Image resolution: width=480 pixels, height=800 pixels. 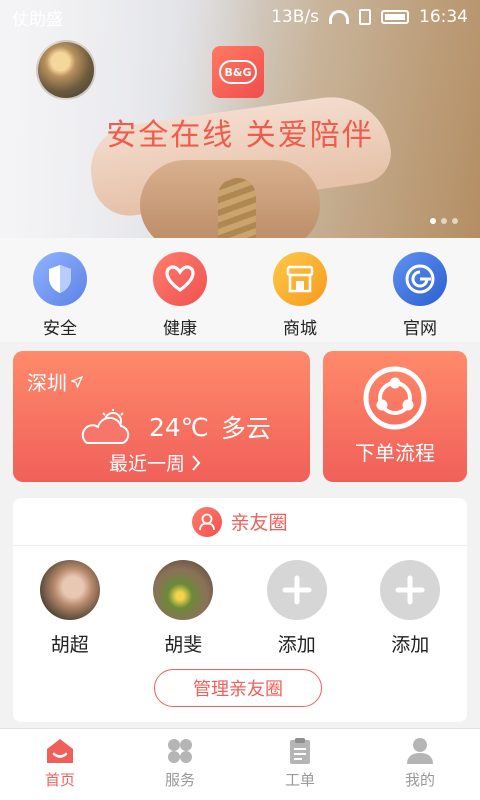 I want to click on quick-links: 安全 健康 商城 官网, so click(x=240, y=290).